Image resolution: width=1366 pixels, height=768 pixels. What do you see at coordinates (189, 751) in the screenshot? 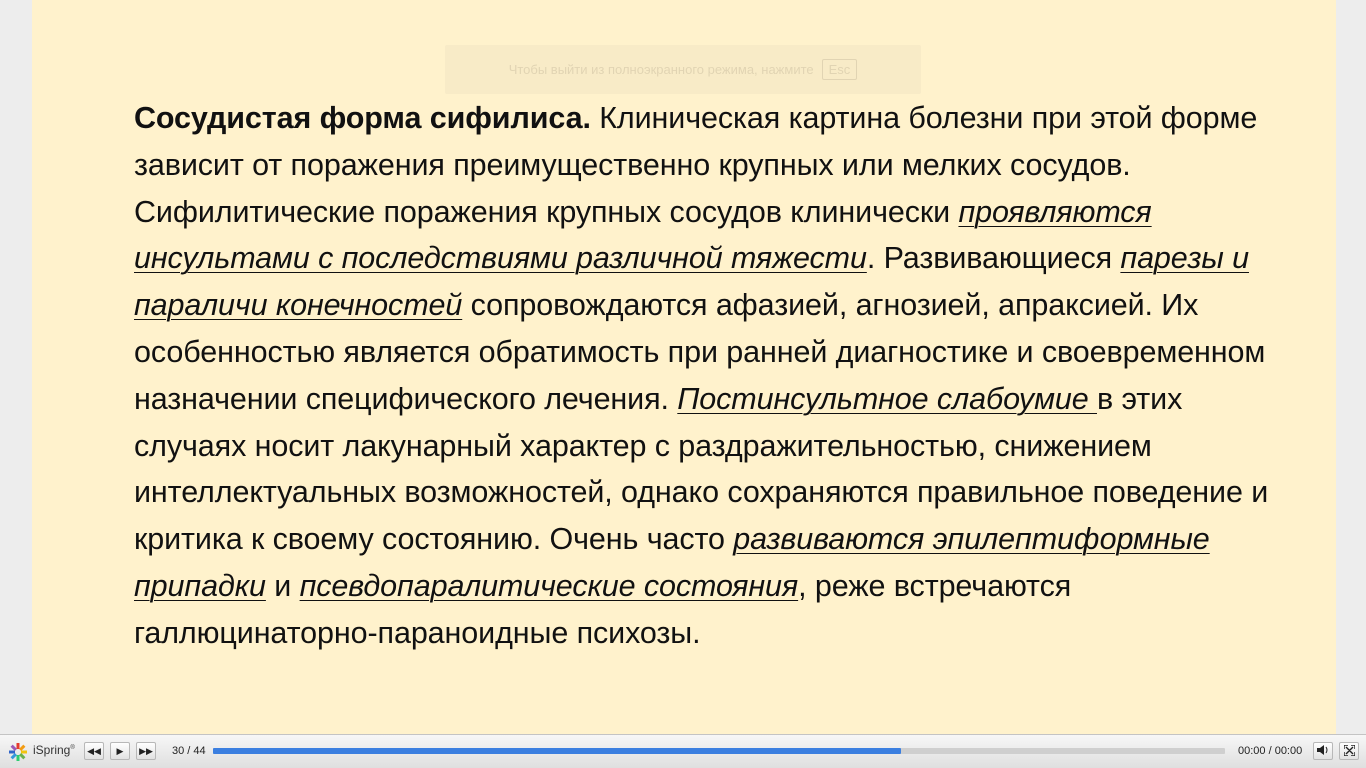
I see `slide-counter: 30 / 44` at bounding box center [189, 751].